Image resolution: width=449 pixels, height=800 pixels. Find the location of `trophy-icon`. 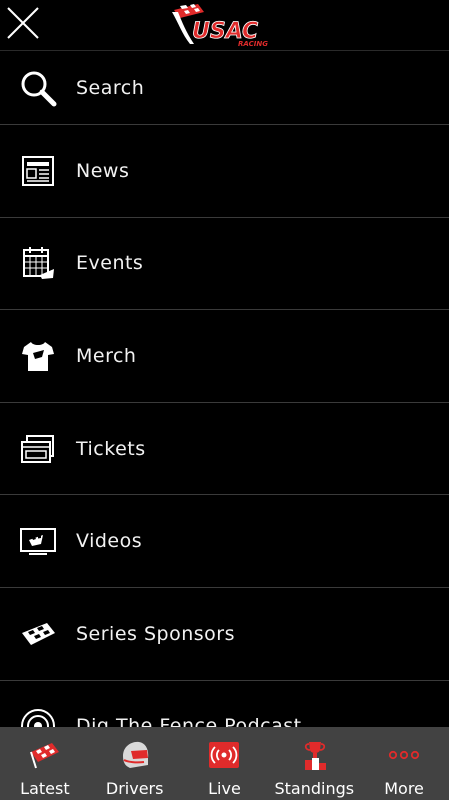

trophy-icon is located at coordinates (314, 755).